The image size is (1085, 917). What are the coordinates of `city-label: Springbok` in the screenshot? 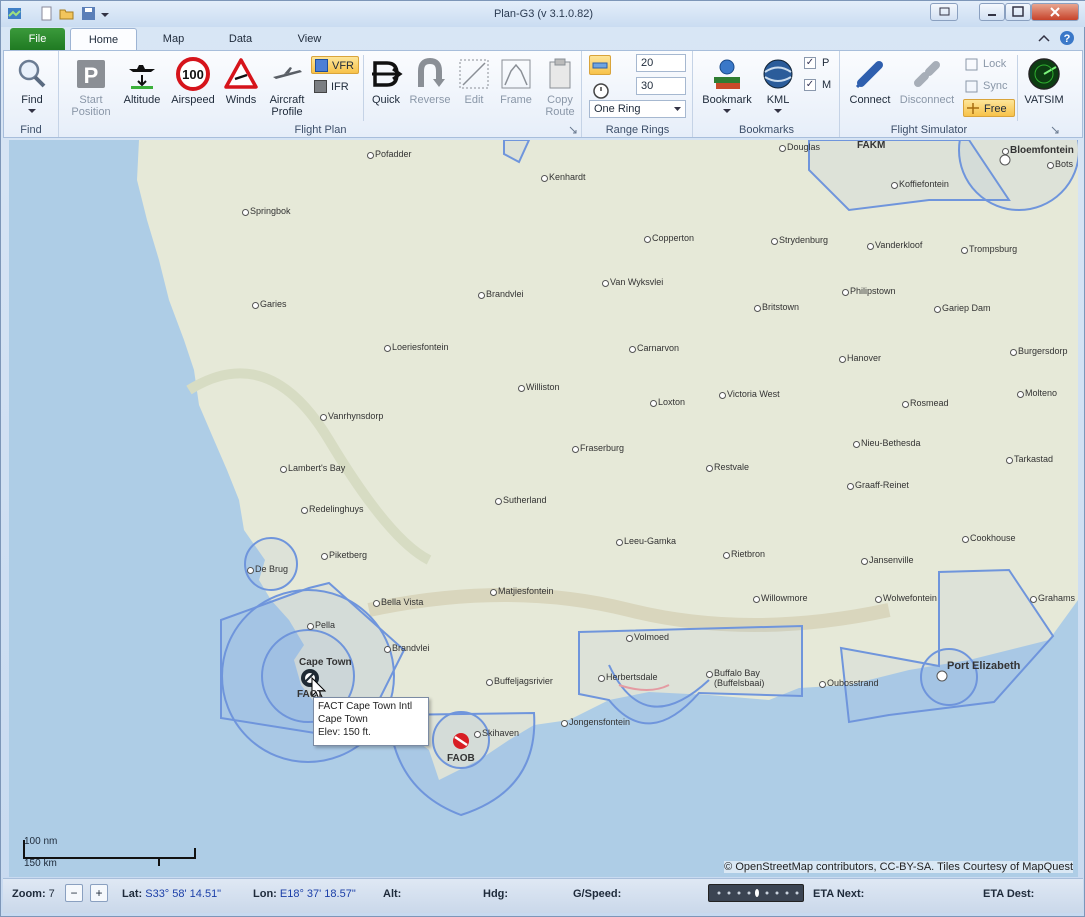 It's located at (266, 211).